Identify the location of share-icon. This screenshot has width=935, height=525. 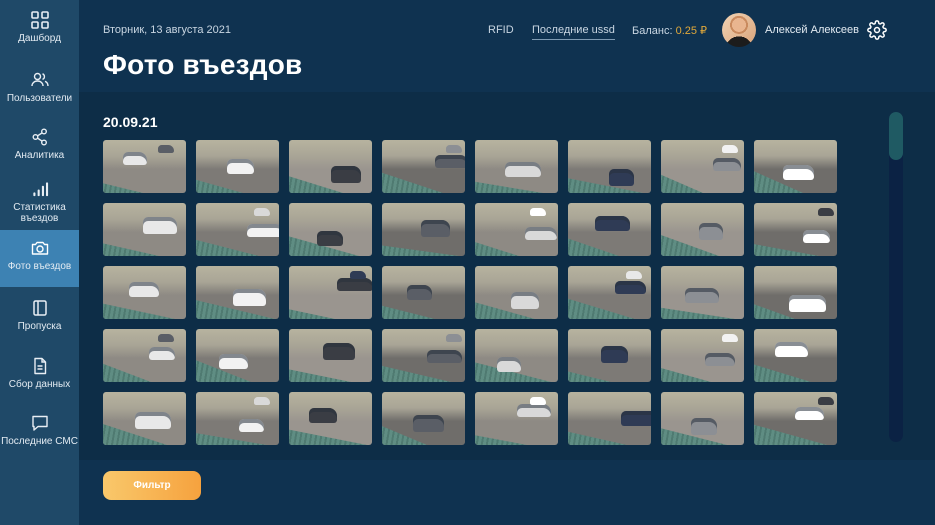
(39, 137).